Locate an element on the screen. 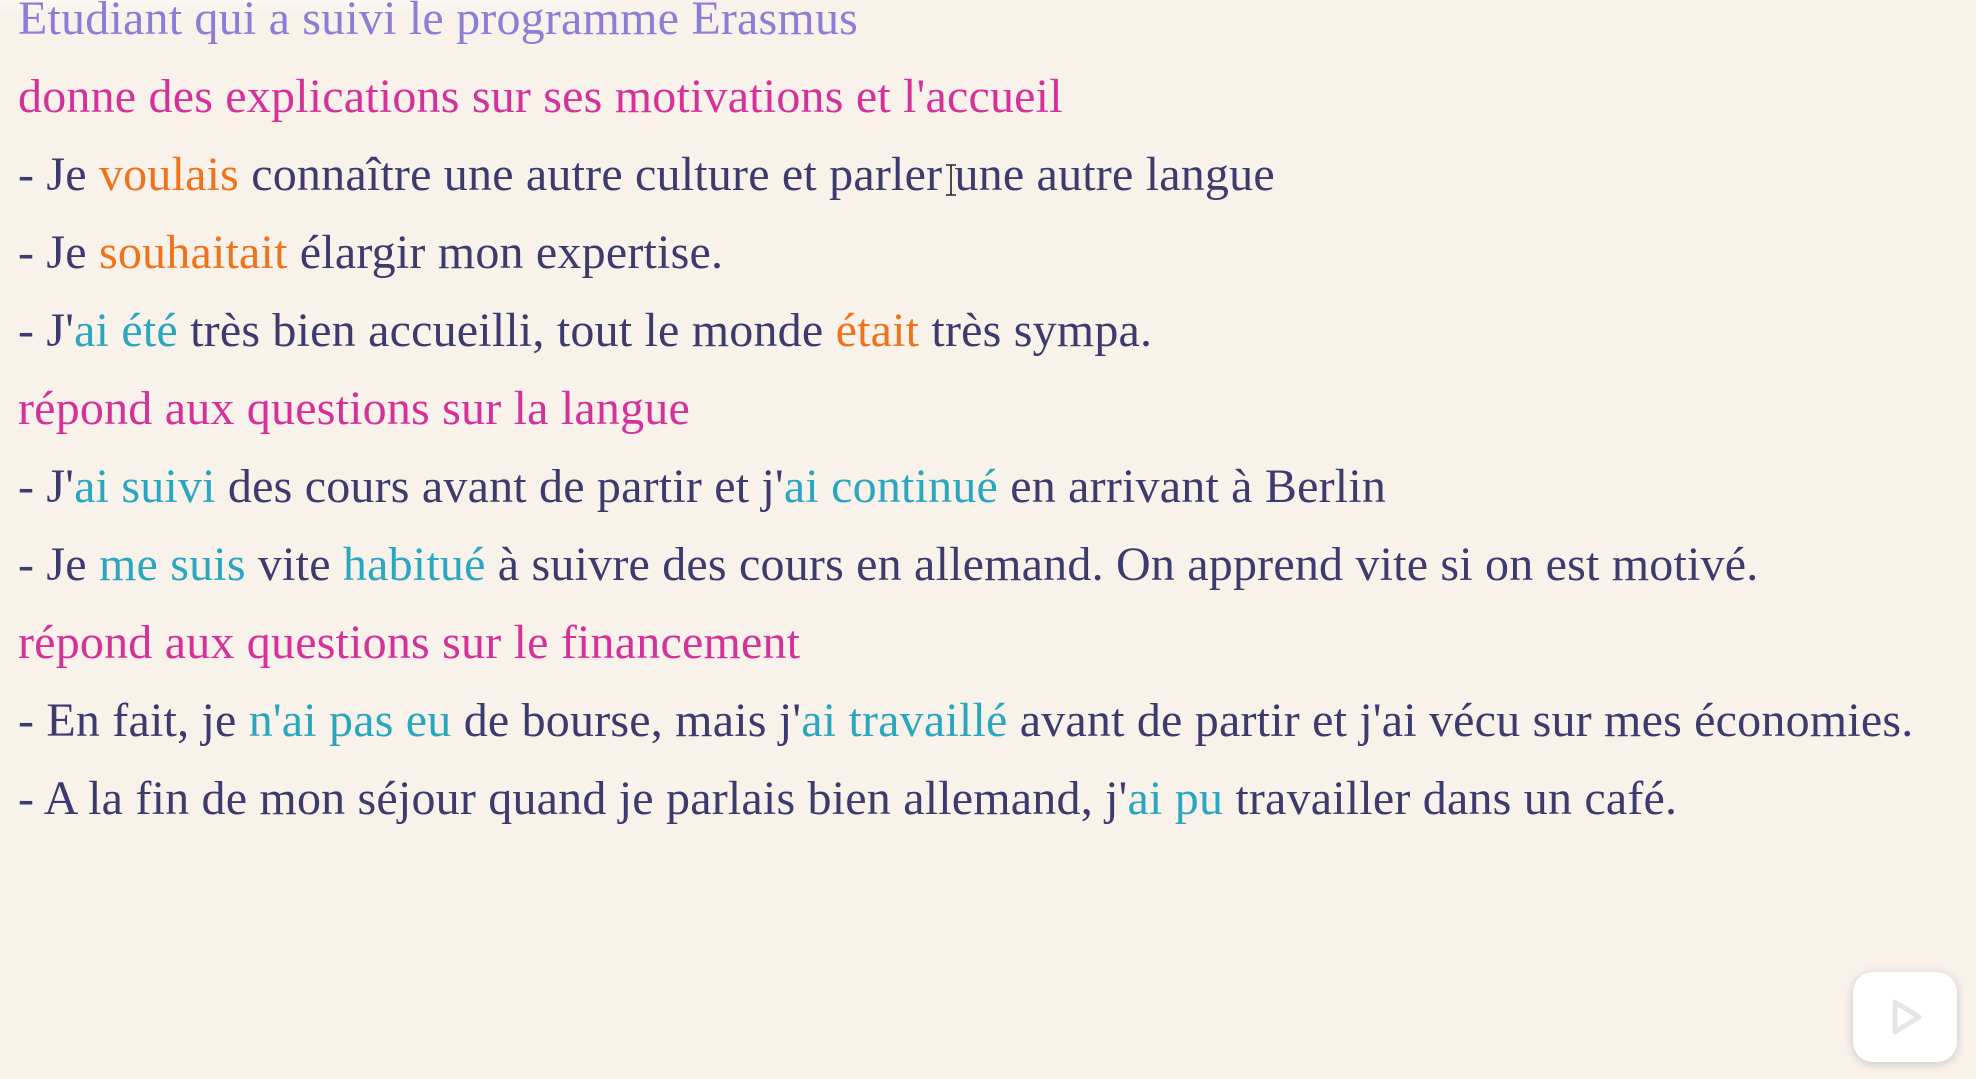 The width and height of the screenshot is (1976, 1079). section-heading: répond aux questions sur le financement is located at coordinates (988, 643).